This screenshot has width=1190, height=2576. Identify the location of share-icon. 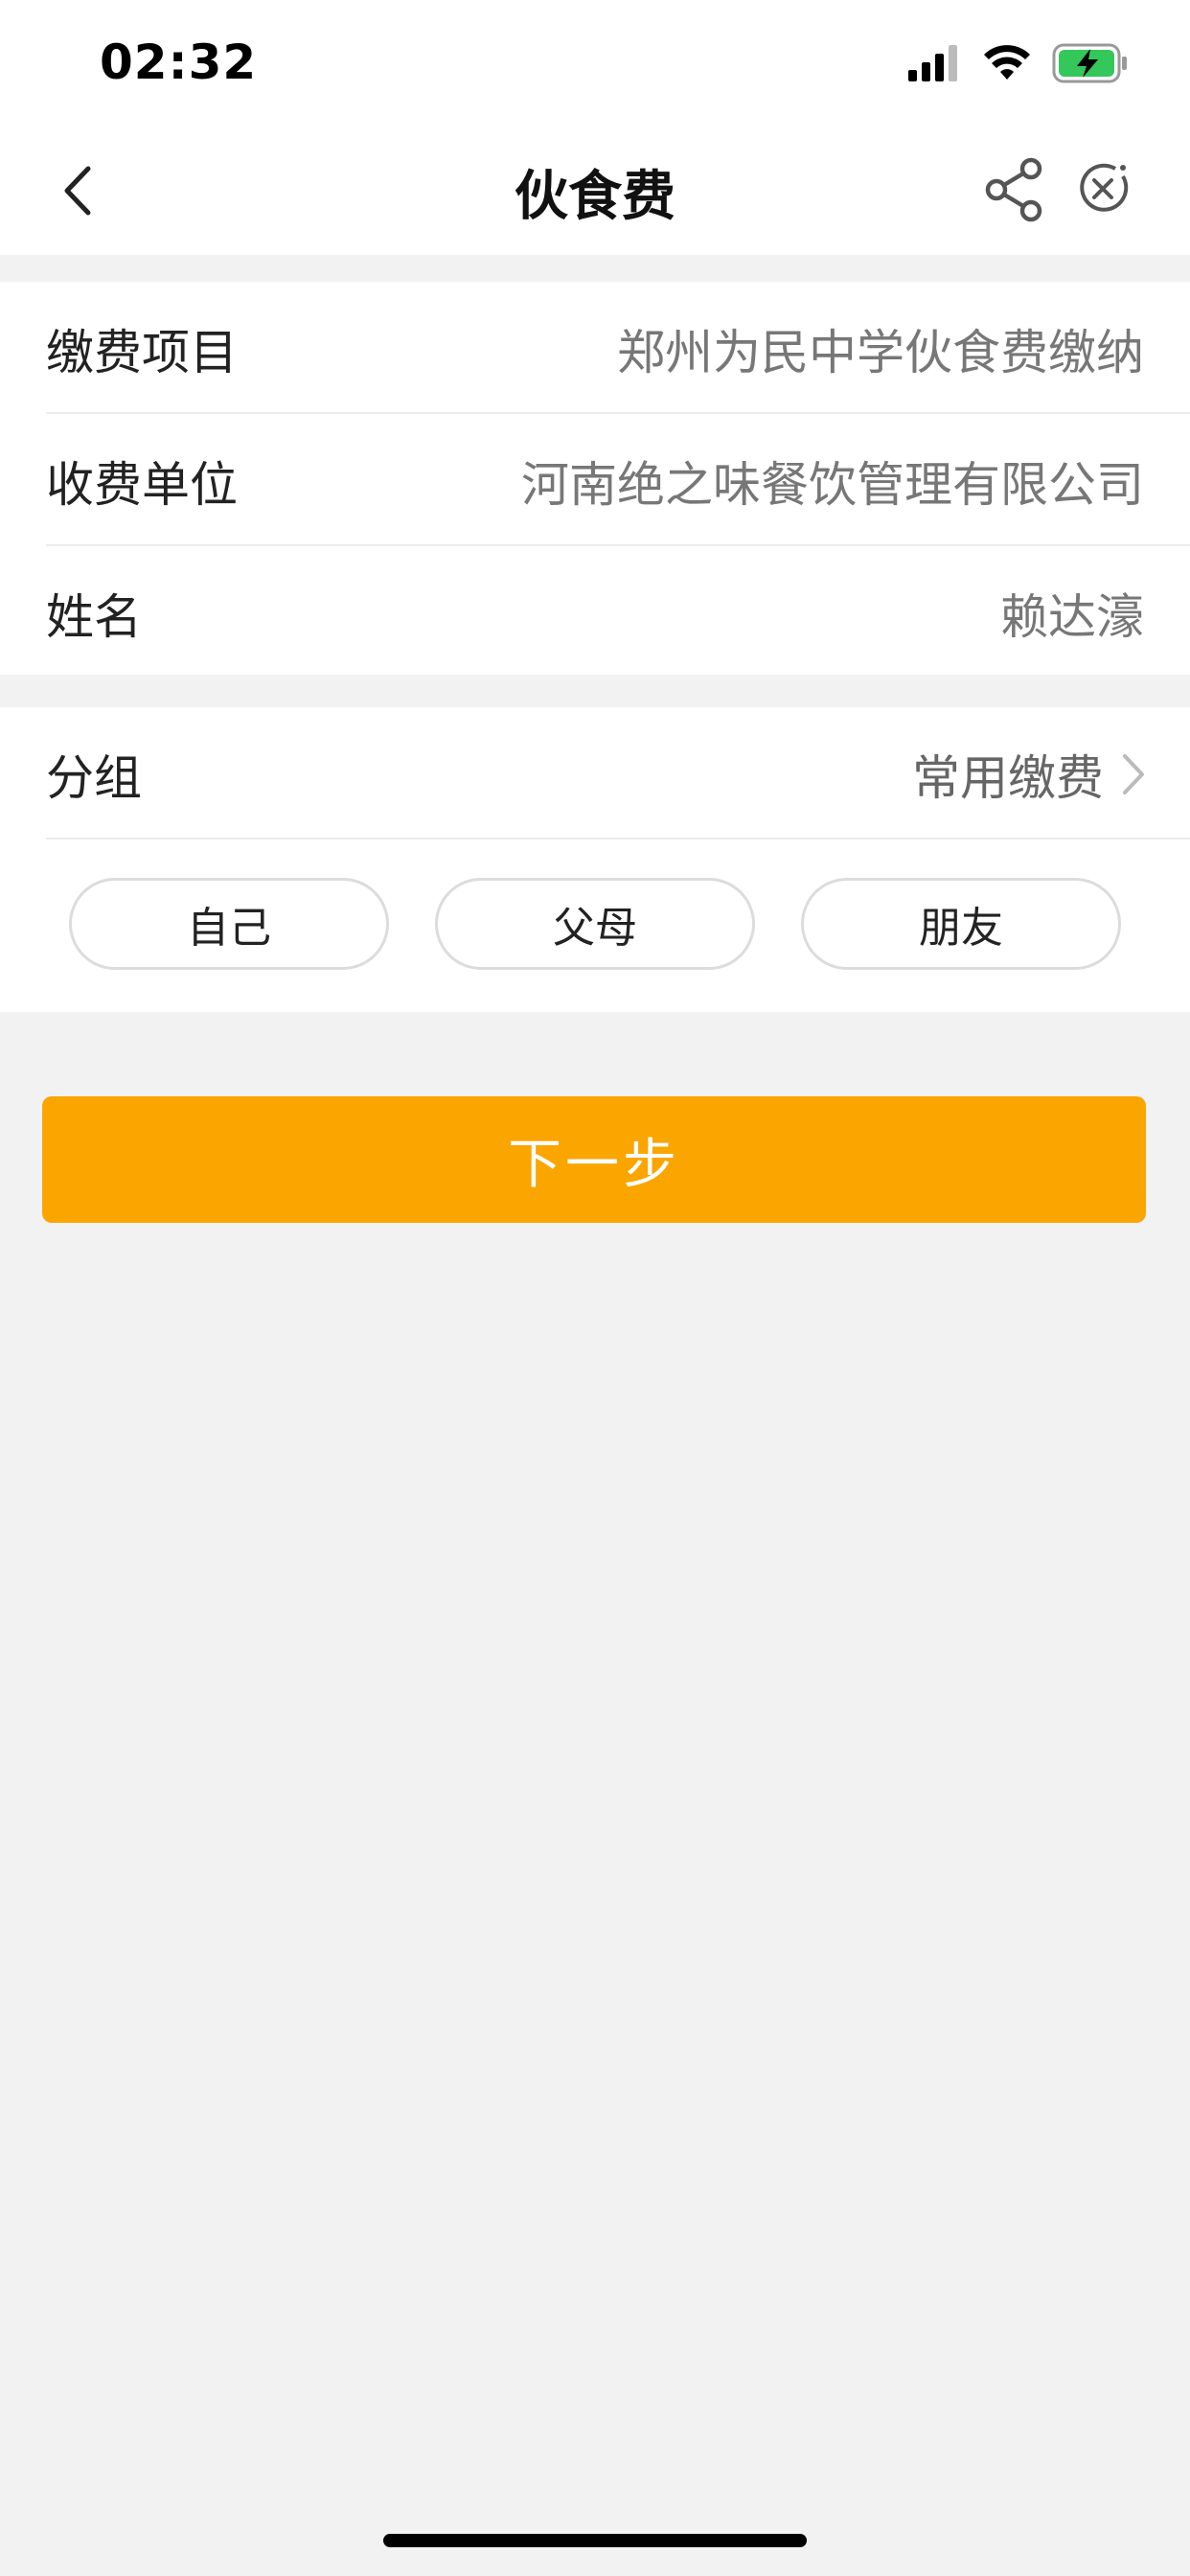
(1015, 188).